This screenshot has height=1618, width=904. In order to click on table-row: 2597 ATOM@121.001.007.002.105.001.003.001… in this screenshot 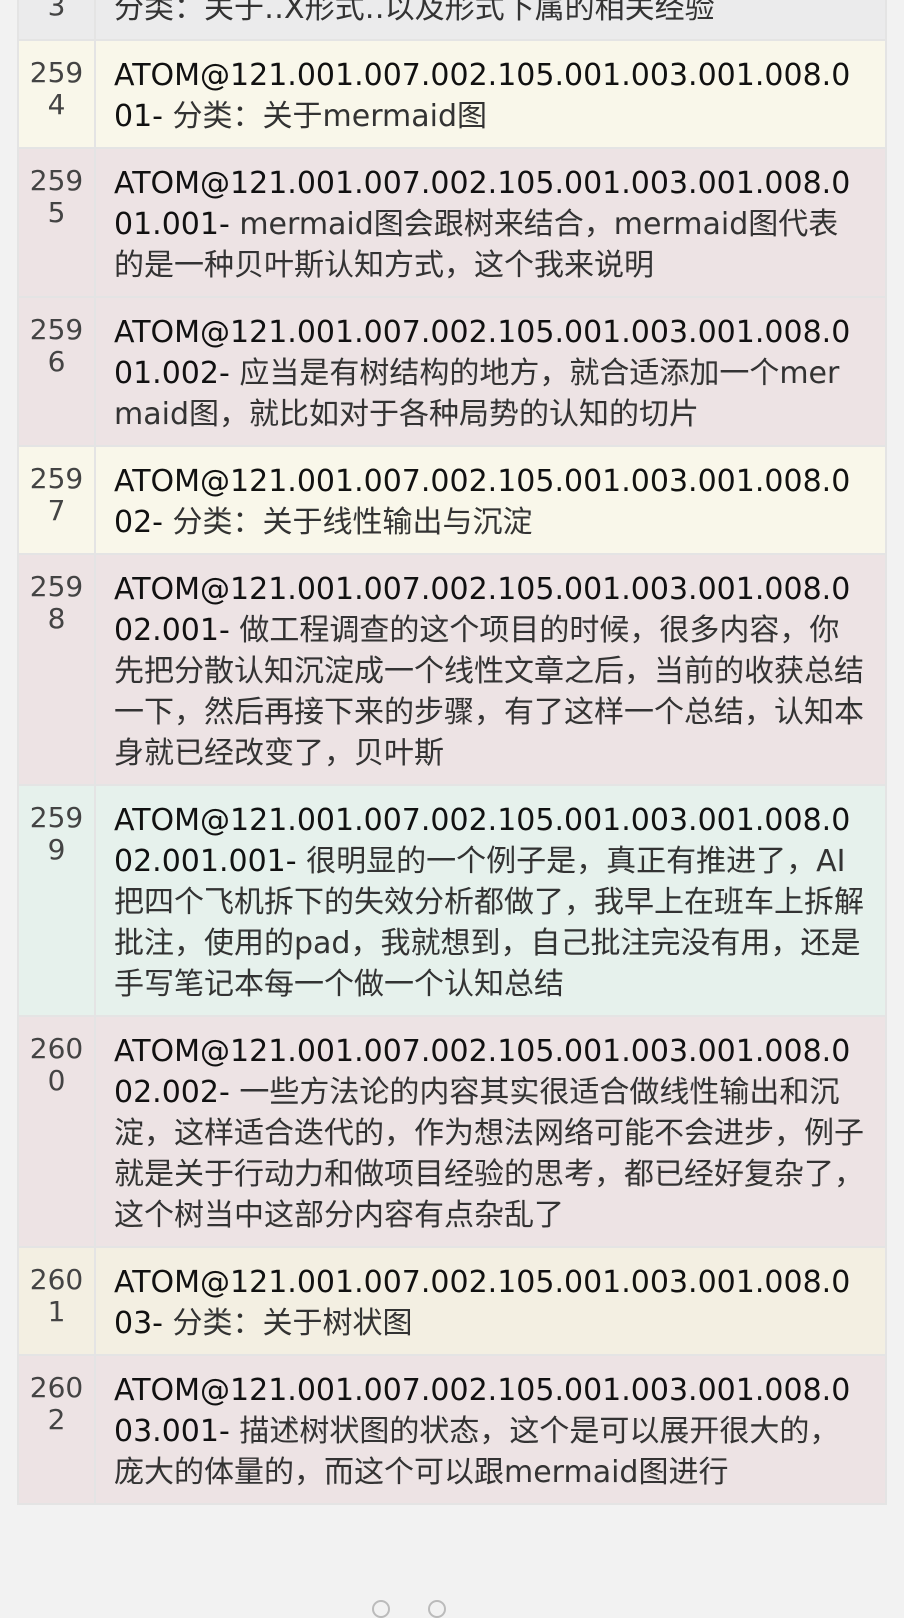, I will do `click(452, 500)`.